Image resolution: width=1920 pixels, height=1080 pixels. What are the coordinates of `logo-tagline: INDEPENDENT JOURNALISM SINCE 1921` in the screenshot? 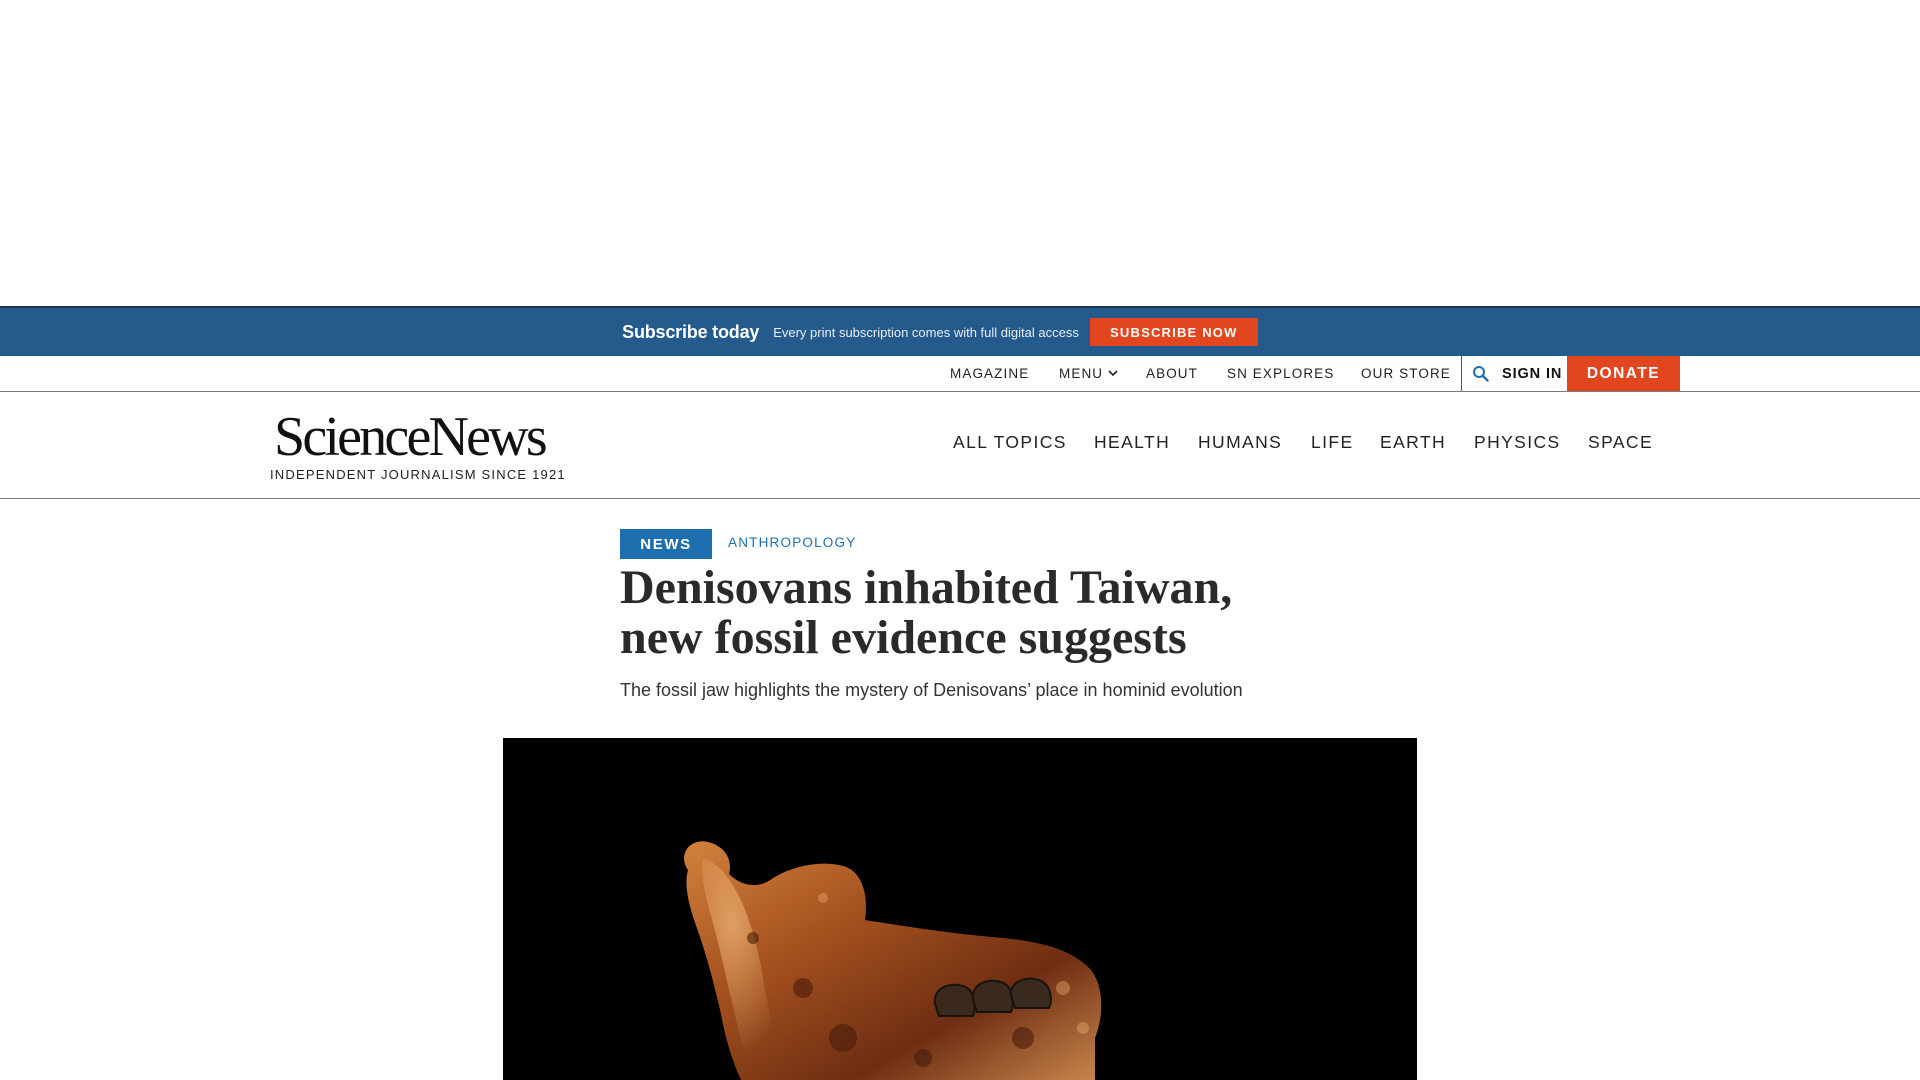 It's located at (418, 474).